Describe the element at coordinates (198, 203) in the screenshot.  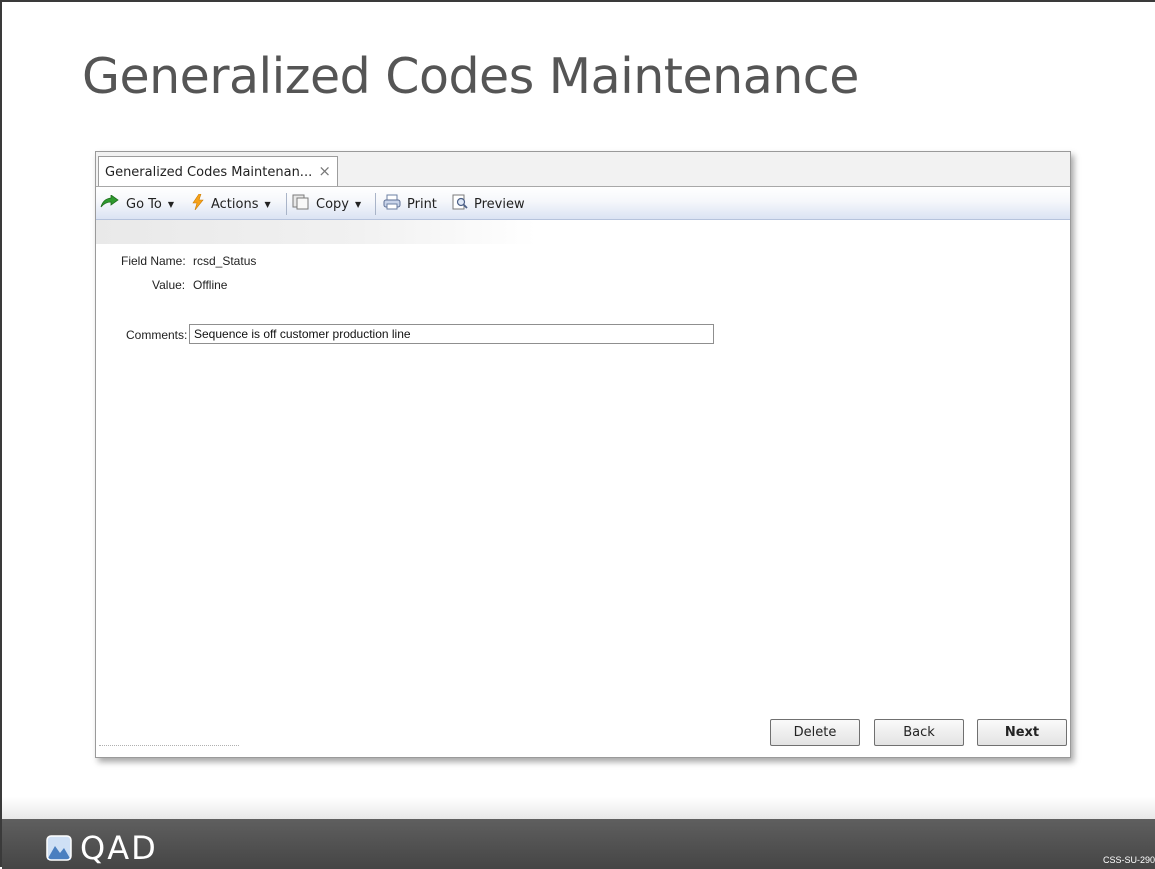
I see `actions-lightning-icon` at that location.